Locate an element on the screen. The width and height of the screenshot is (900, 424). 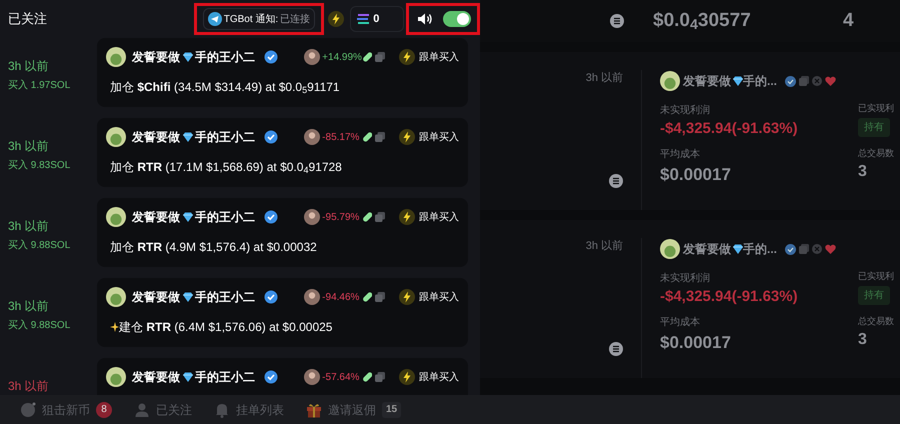
price-change: -57.64% is located at coordinates (341, 377).